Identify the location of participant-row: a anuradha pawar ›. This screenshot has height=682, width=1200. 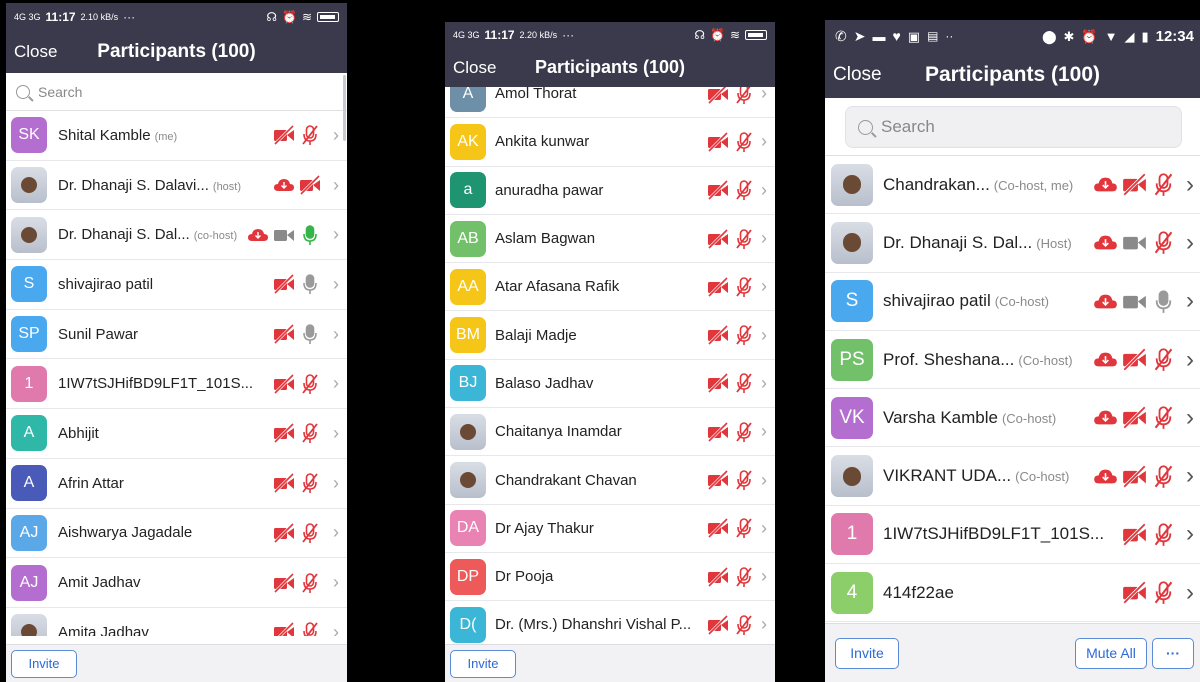
(610, 191).